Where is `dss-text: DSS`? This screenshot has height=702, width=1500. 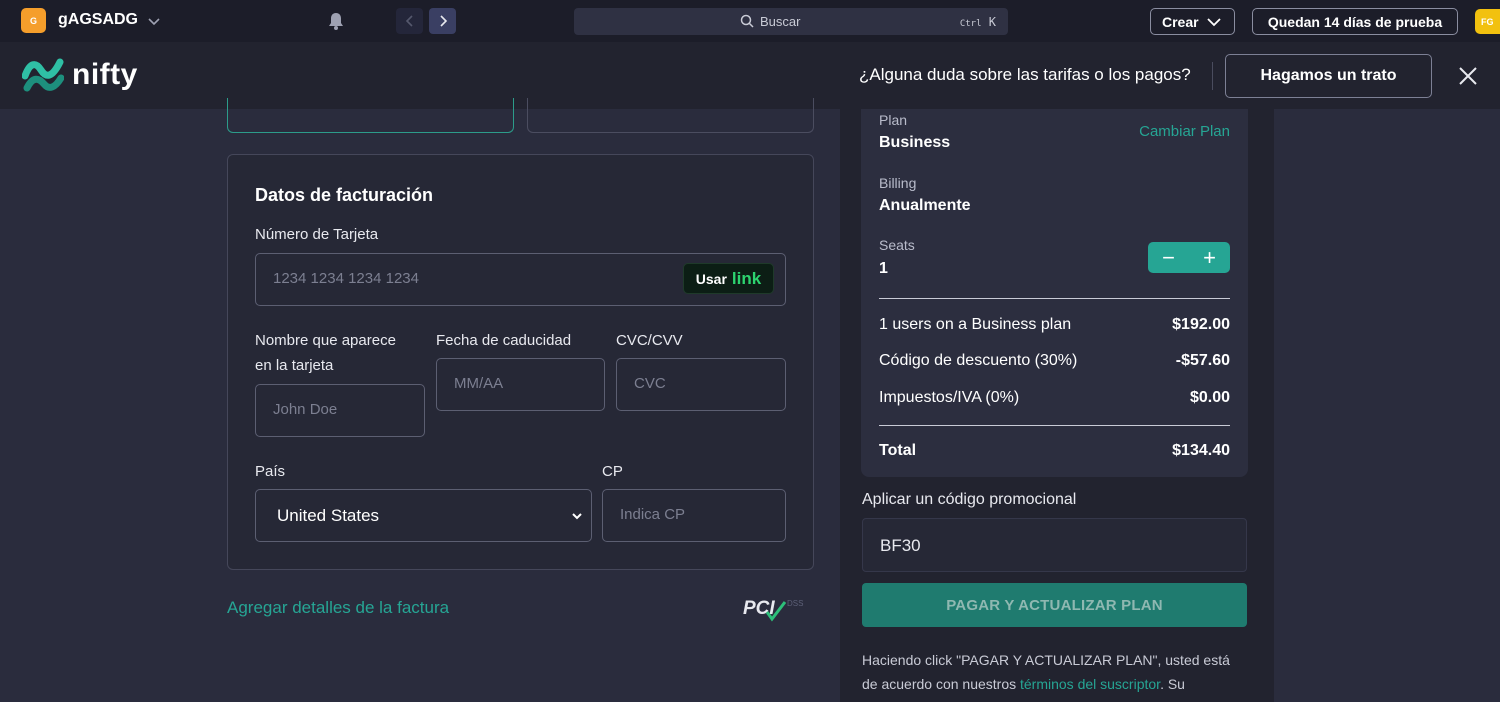 dss-text: DSS is located at coordinates (795, 603).